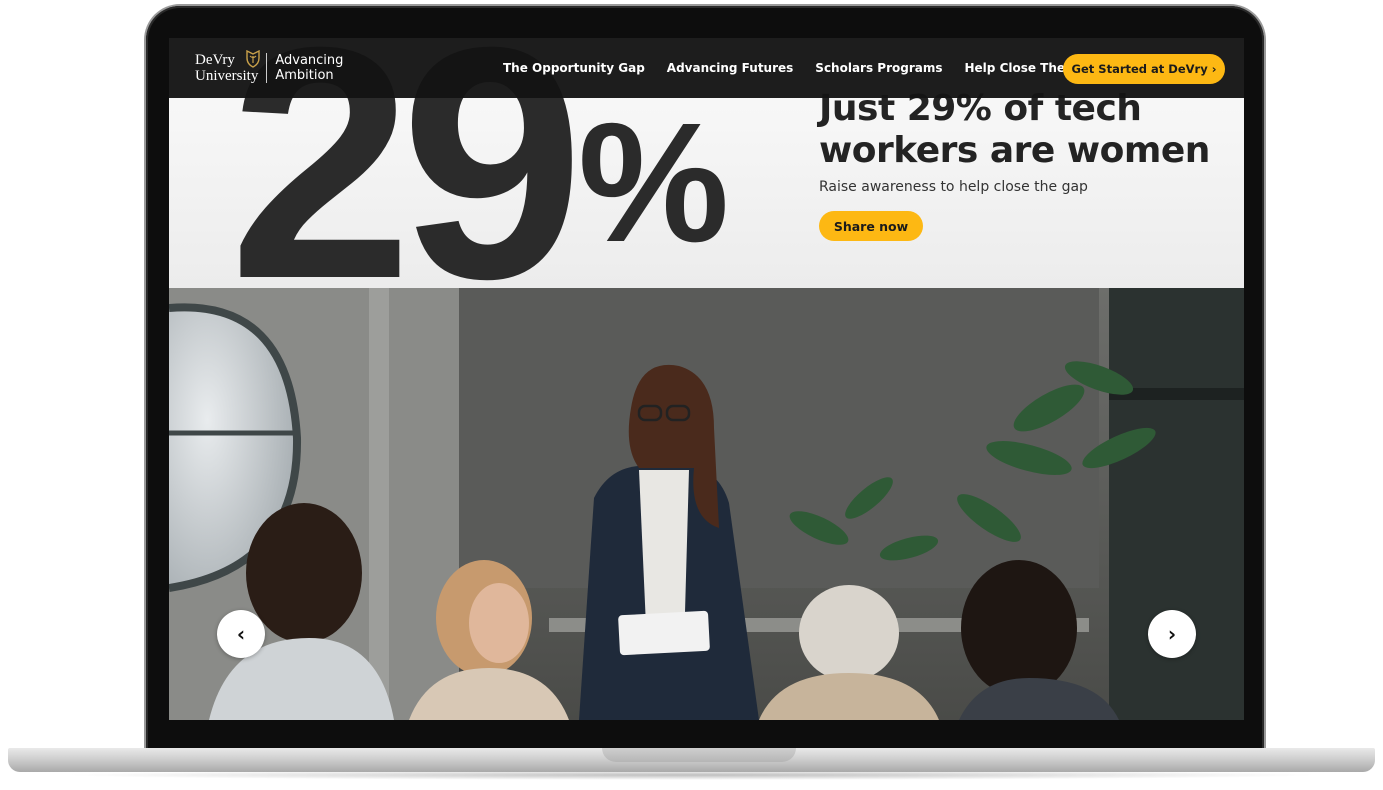 The image size is (1383, 790). Describe the element at coordinates (309, 60) in the screenshot. I see `tagline-line1: Advancing` at that location.